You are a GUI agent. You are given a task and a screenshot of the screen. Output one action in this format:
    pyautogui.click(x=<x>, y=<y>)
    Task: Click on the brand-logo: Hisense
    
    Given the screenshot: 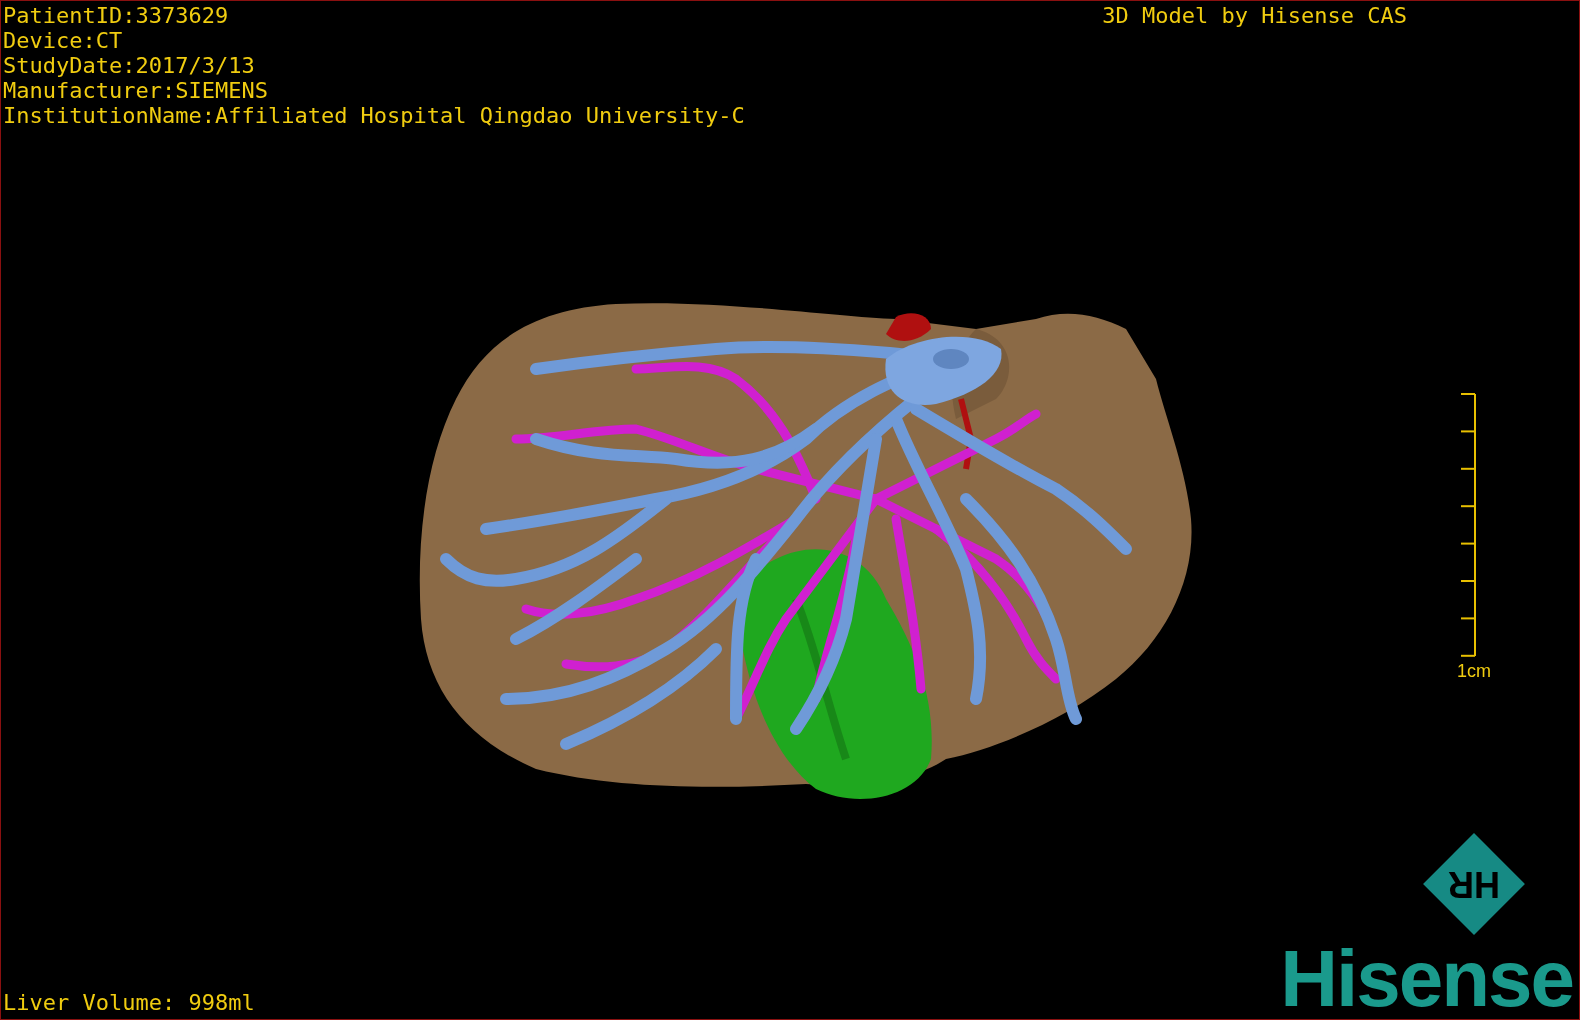 What is the action you would take?
    pyautogui.click(x=1426, y=979)
    